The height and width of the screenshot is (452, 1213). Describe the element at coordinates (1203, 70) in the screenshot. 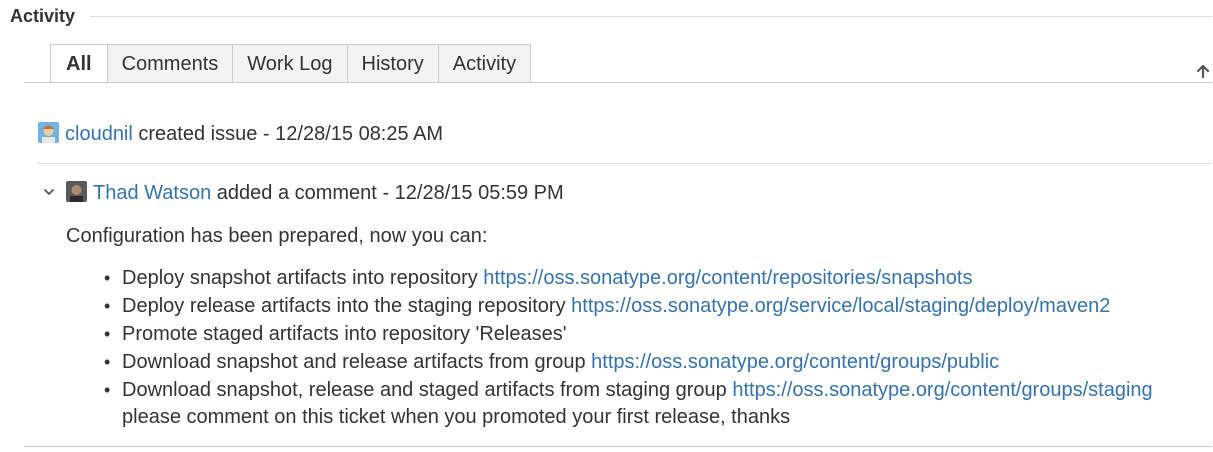

I see `arrow-up-icon` at that location.